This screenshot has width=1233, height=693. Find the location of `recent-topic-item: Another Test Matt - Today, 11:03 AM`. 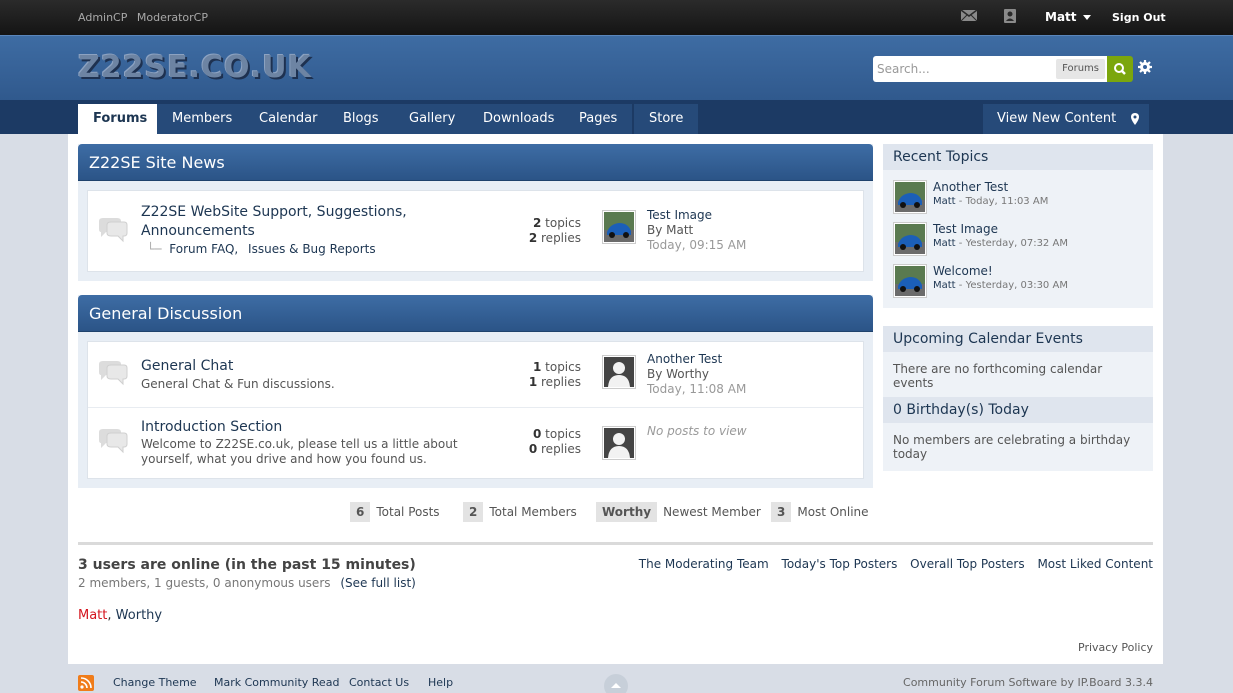

recent-topic-item: Another Test Matt - Today, 11:03 AM is located at coordinates (1018, 201).